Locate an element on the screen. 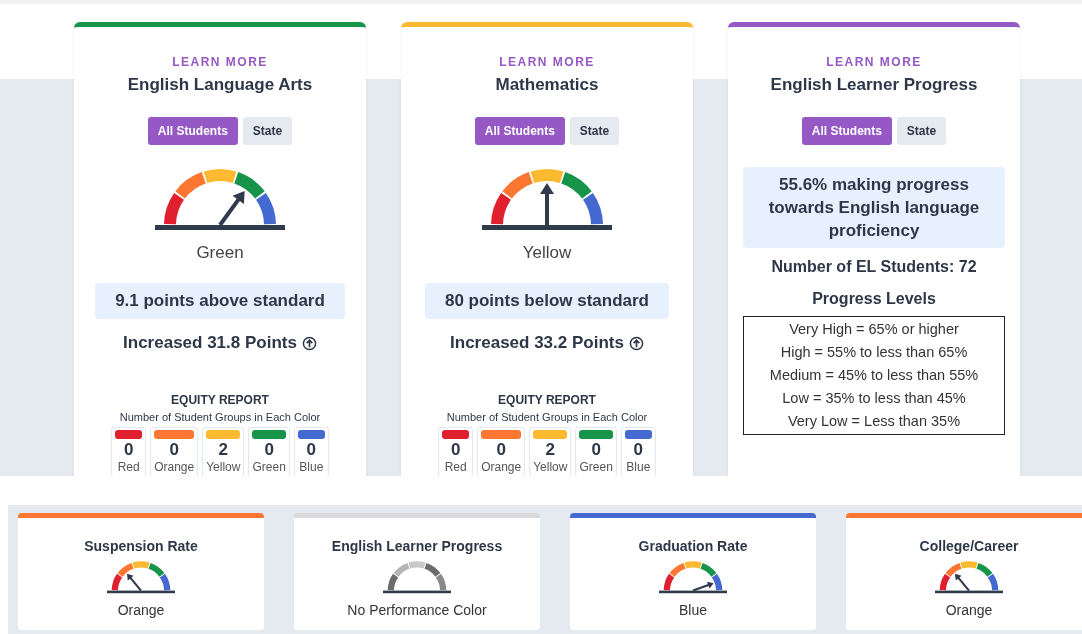  status-label: 80 points below standard is located at coordinates (546, 301).